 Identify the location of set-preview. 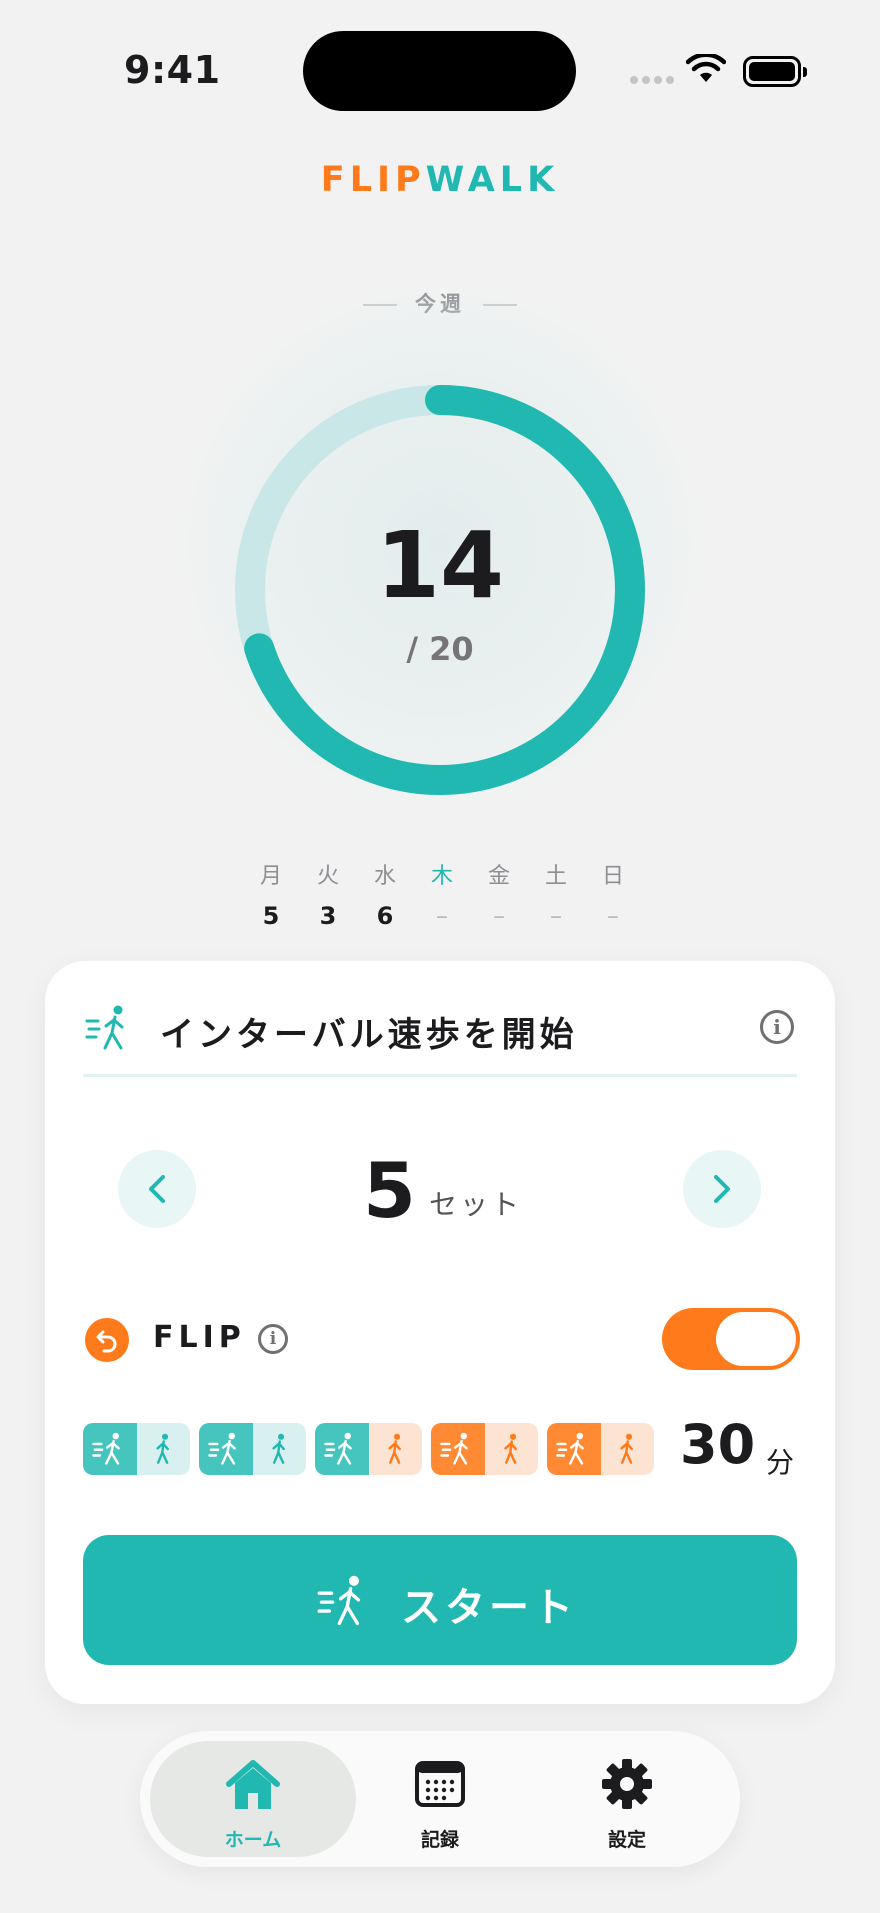
(368, 1449).